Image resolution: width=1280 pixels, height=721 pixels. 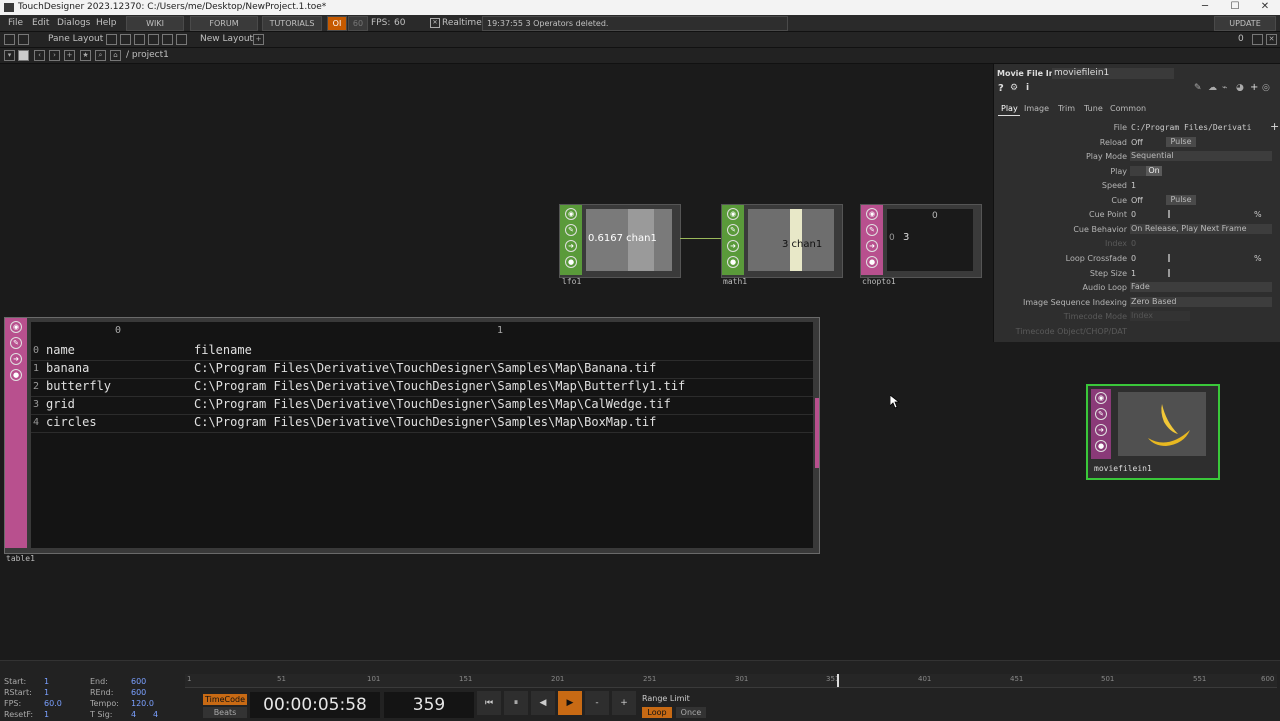 I want to click on resetf-field: 1, so click(x=46, y=714).